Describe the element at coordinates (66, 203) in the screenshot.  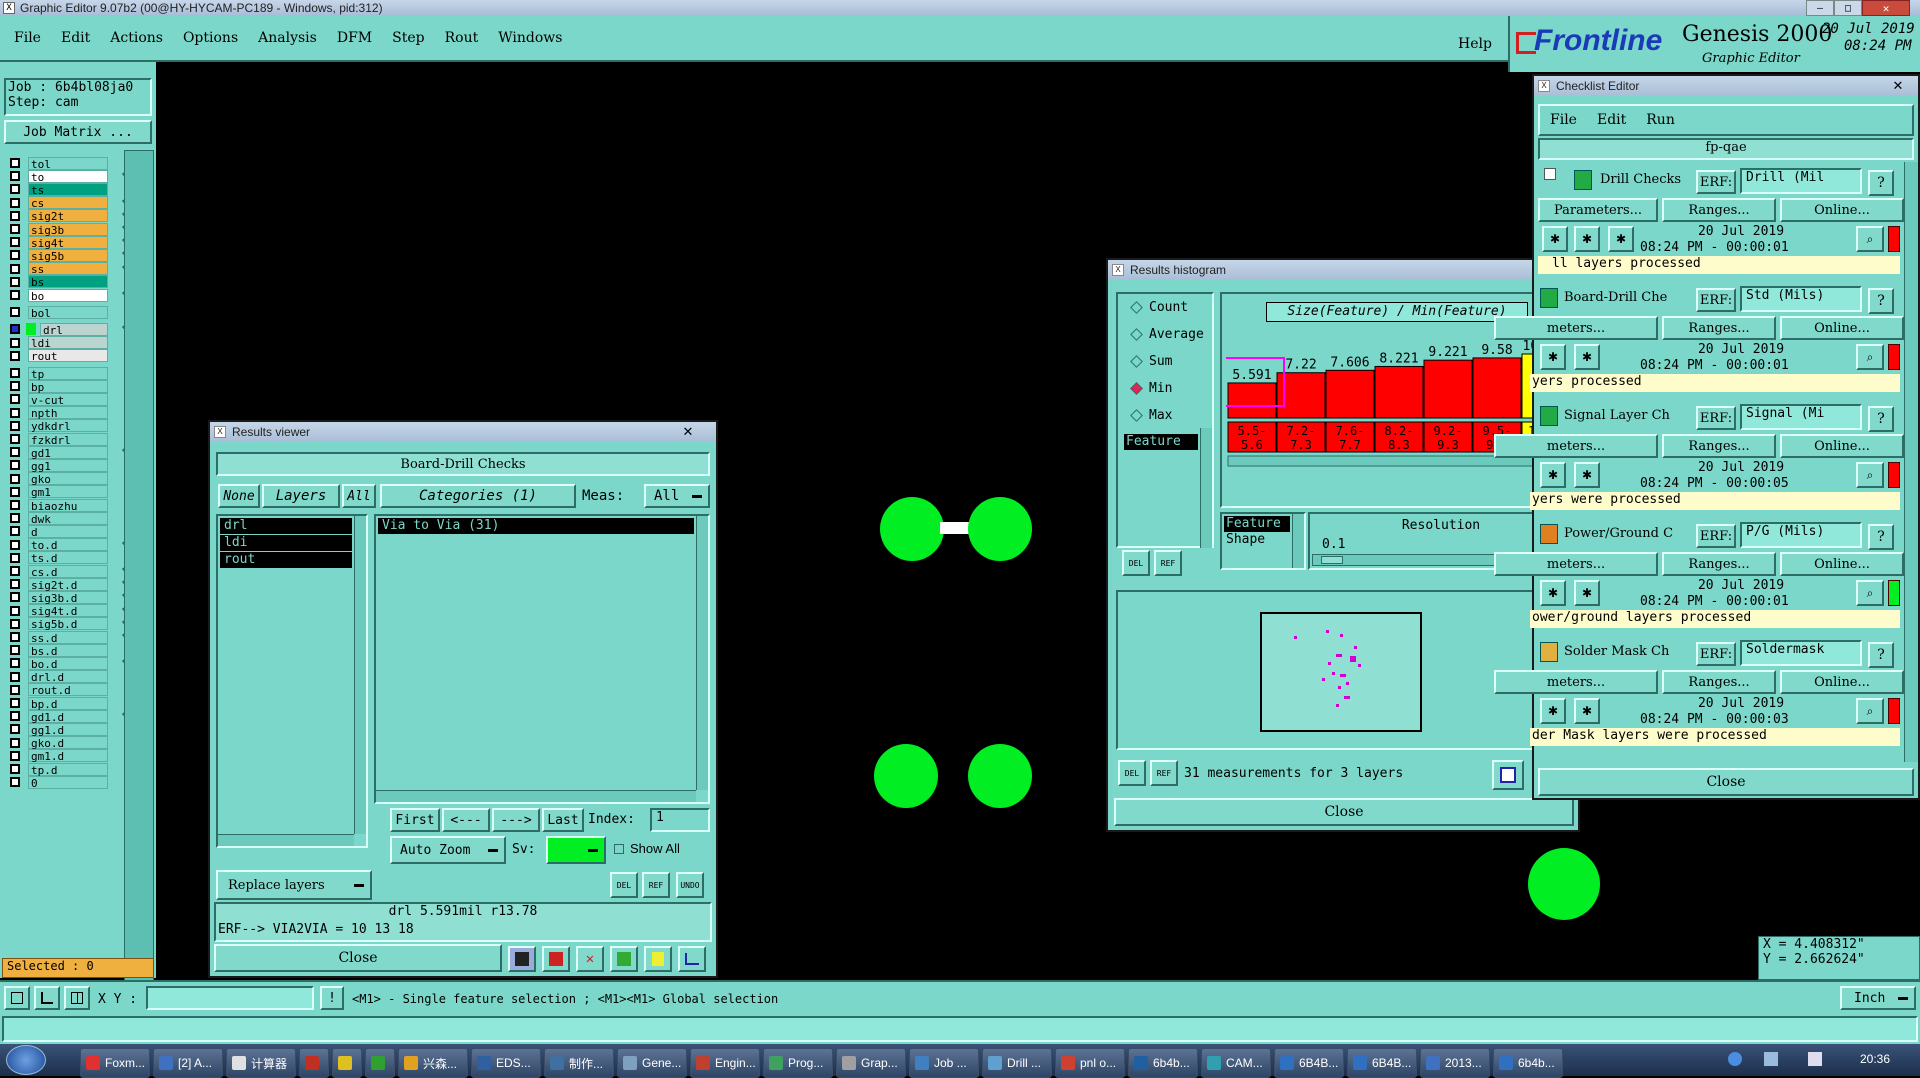
I see `layer-row: cs✎` at that location.